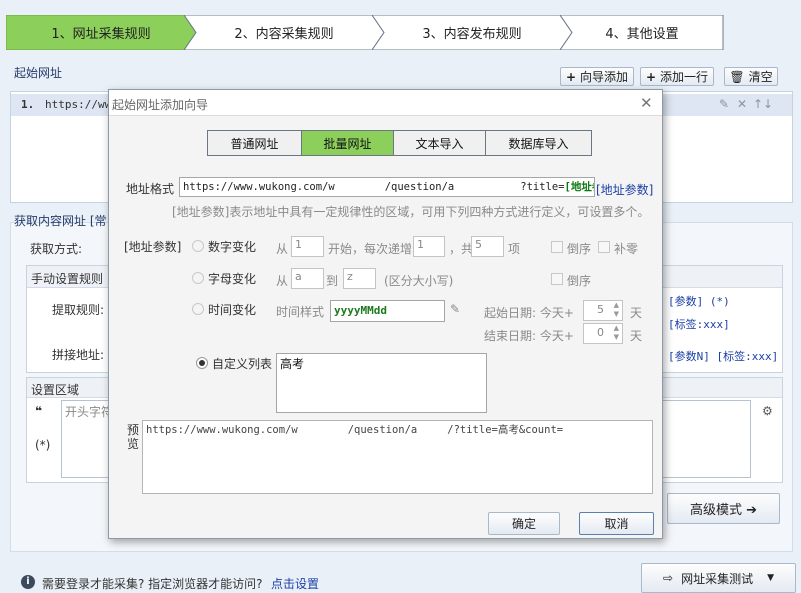 This screenshot has width=801, height=593. I want to click on end-date-spinner: 0 ▲ ▼, so click(603, 333).